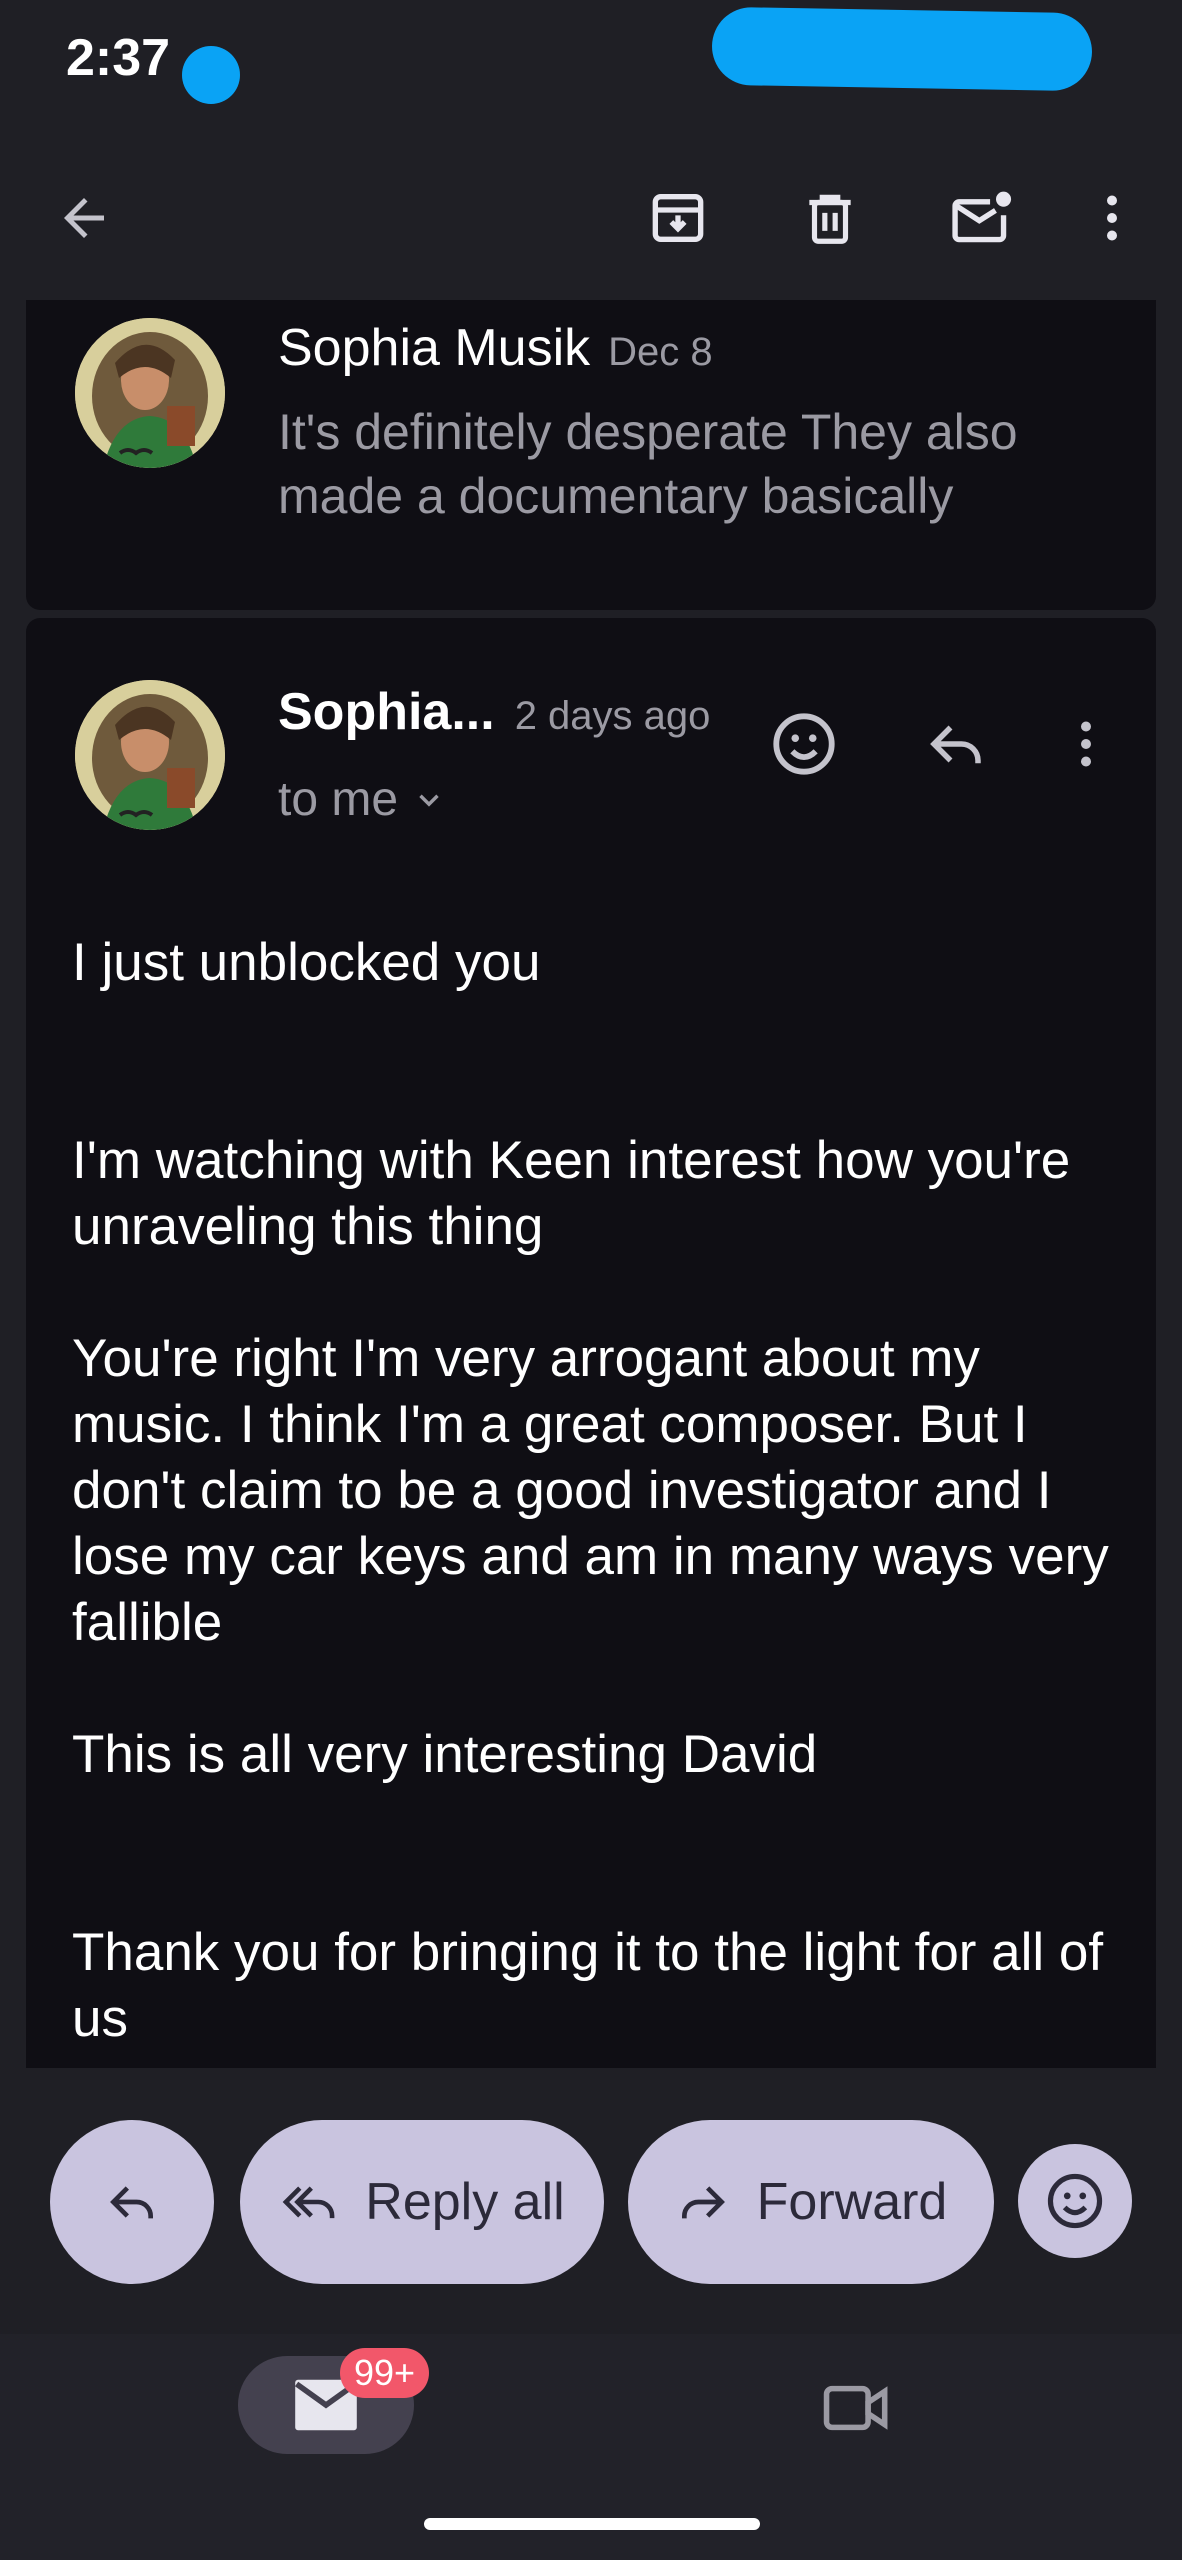 This screenshot has width=1182, height=2560. I want to click on emoji-reaction-button, so click(1075, 2201).